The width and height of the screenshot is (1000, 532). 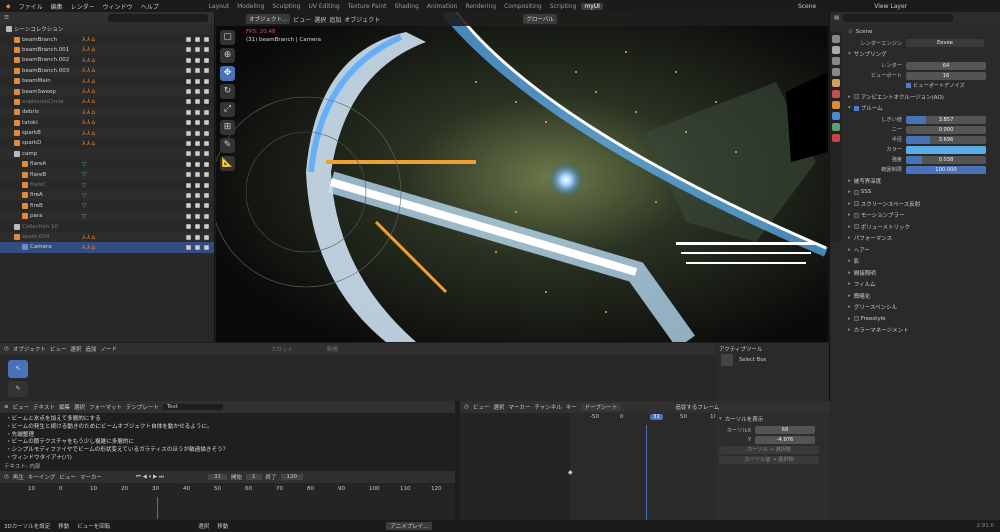 I want to click on bloom-field: カラー, so click(x=921, y=149).